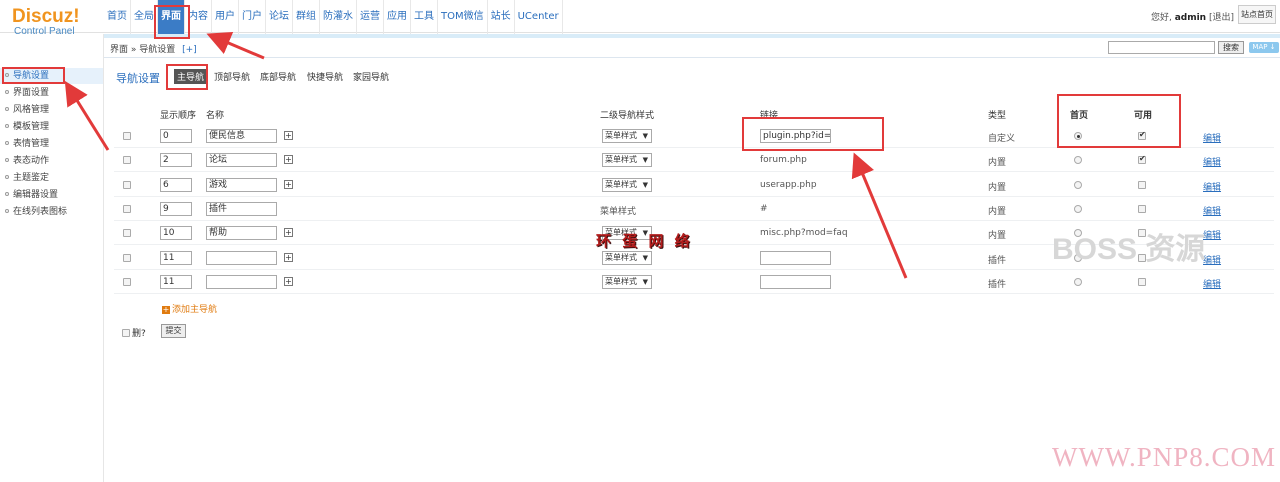  Describe the element at coordinates (241, 208) in the screenshot. I see `name-input: 插件` at that location.